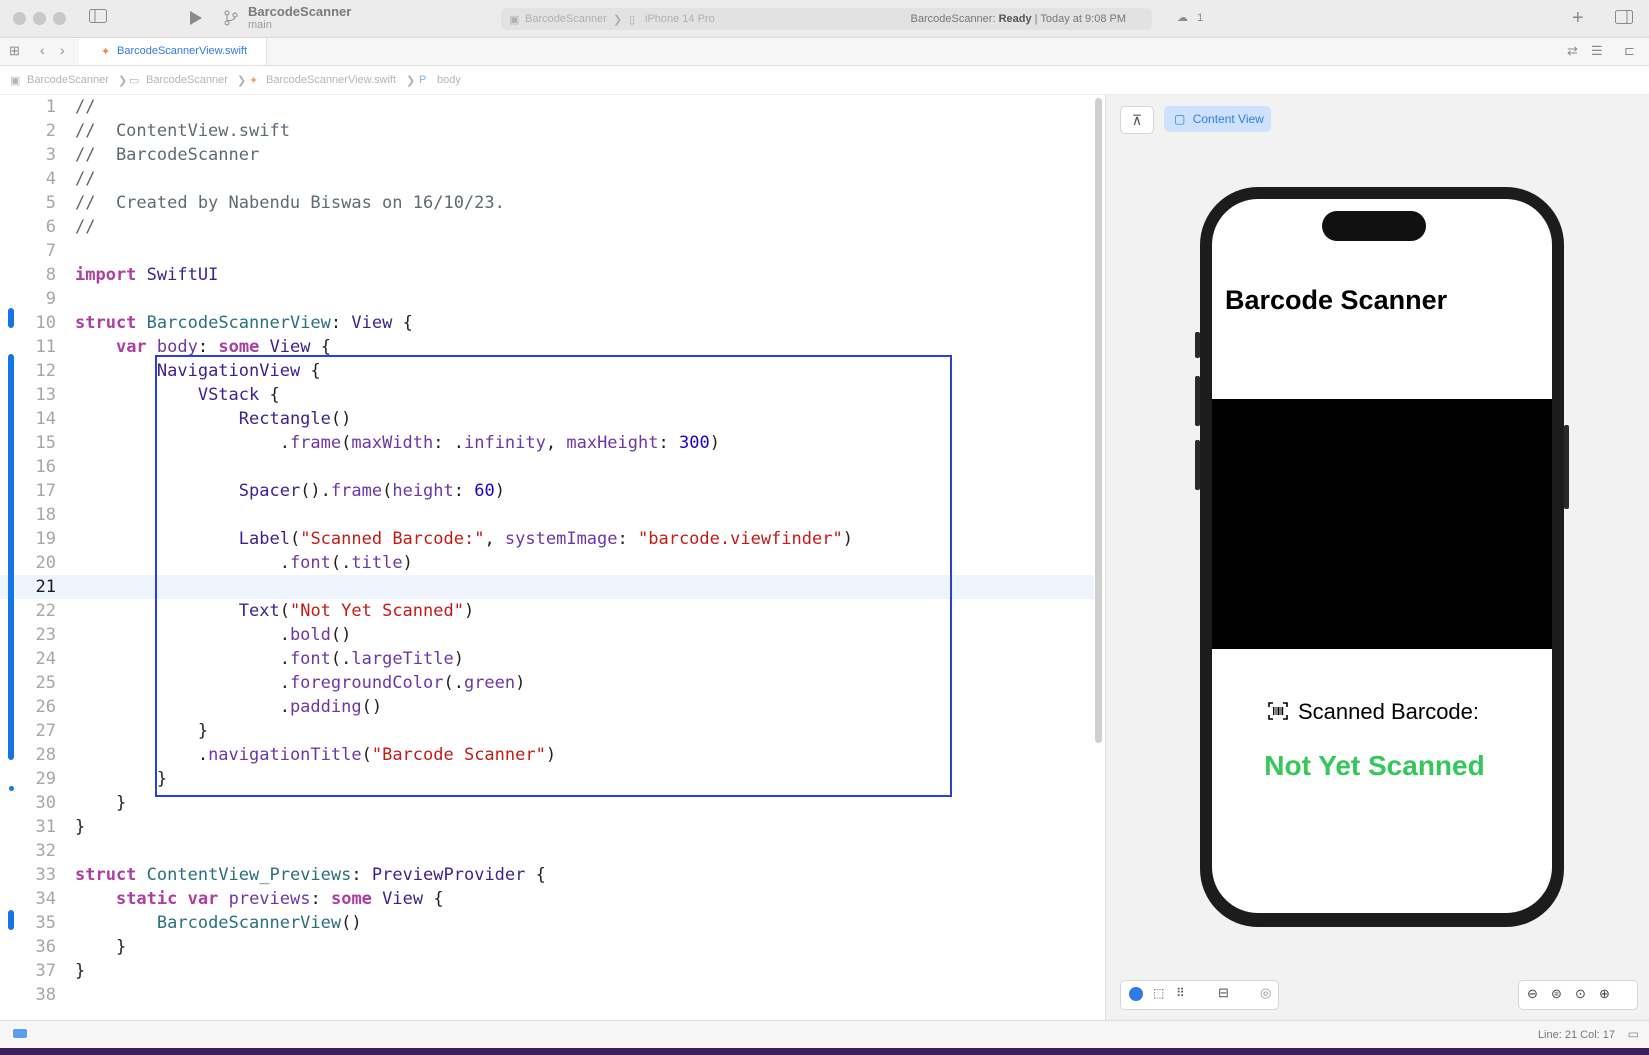 This screenshot has height=1055, width=1649. What do you see at coordinates (824, 1034) in the screenshot?
I see `status-bar: Line: 21 Col: 17 ▭` at bounding box center [824, 1034].